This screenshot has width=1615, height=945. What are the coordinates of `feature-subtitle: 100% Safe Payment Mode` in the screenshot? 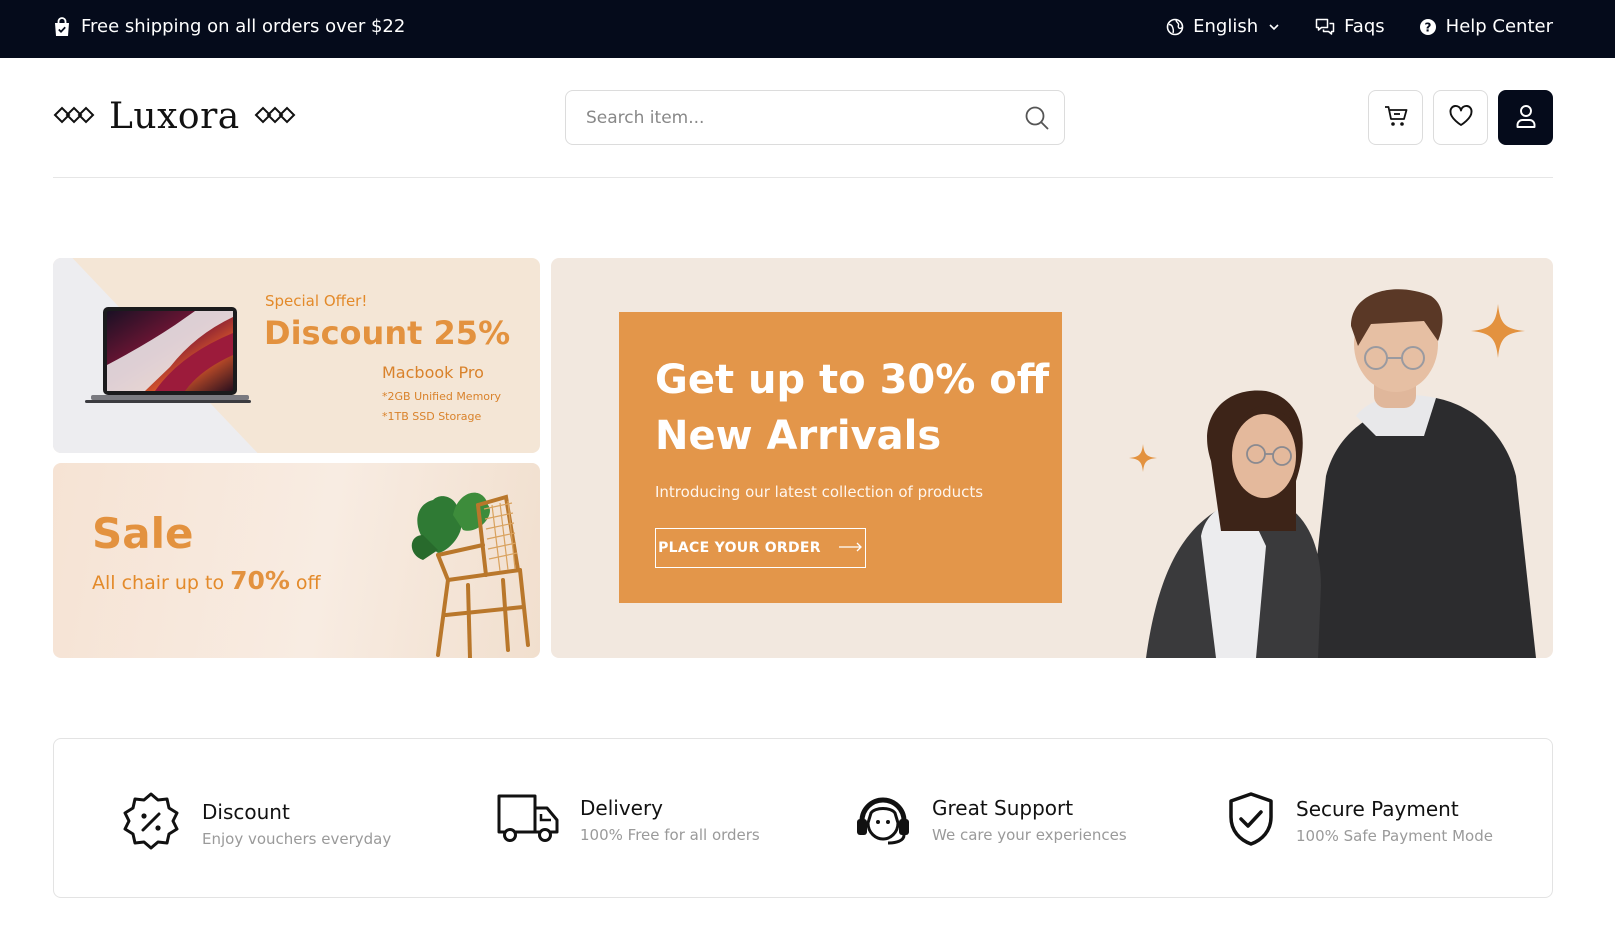 It's located at (1394, 836).